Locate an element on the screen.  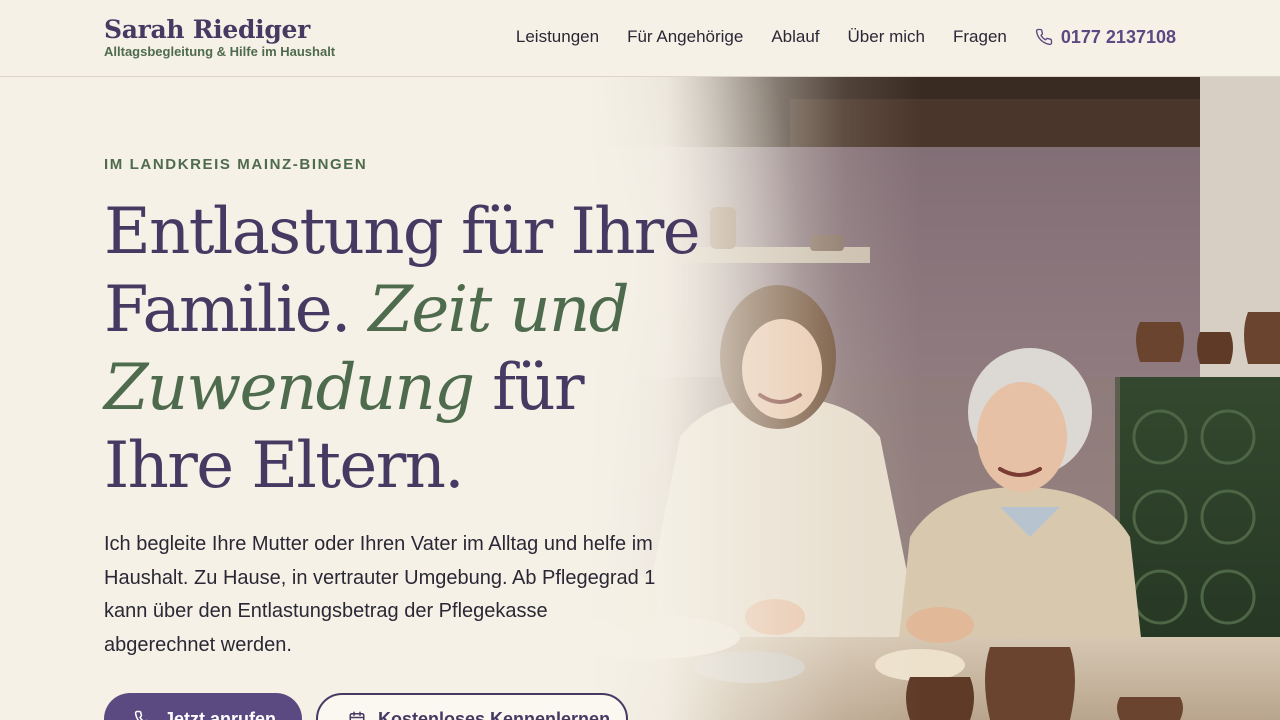
free-meeting-label: Kostenloses Kennenlernen is located at coordinates (494, 714).